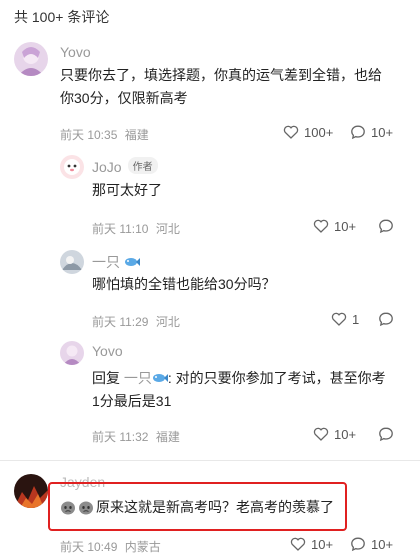 This screenshot has height=556, width=420. Describe the element at coordinates (138, 378) in the screenshot. I see `reply-to-name: 一只` at that location.